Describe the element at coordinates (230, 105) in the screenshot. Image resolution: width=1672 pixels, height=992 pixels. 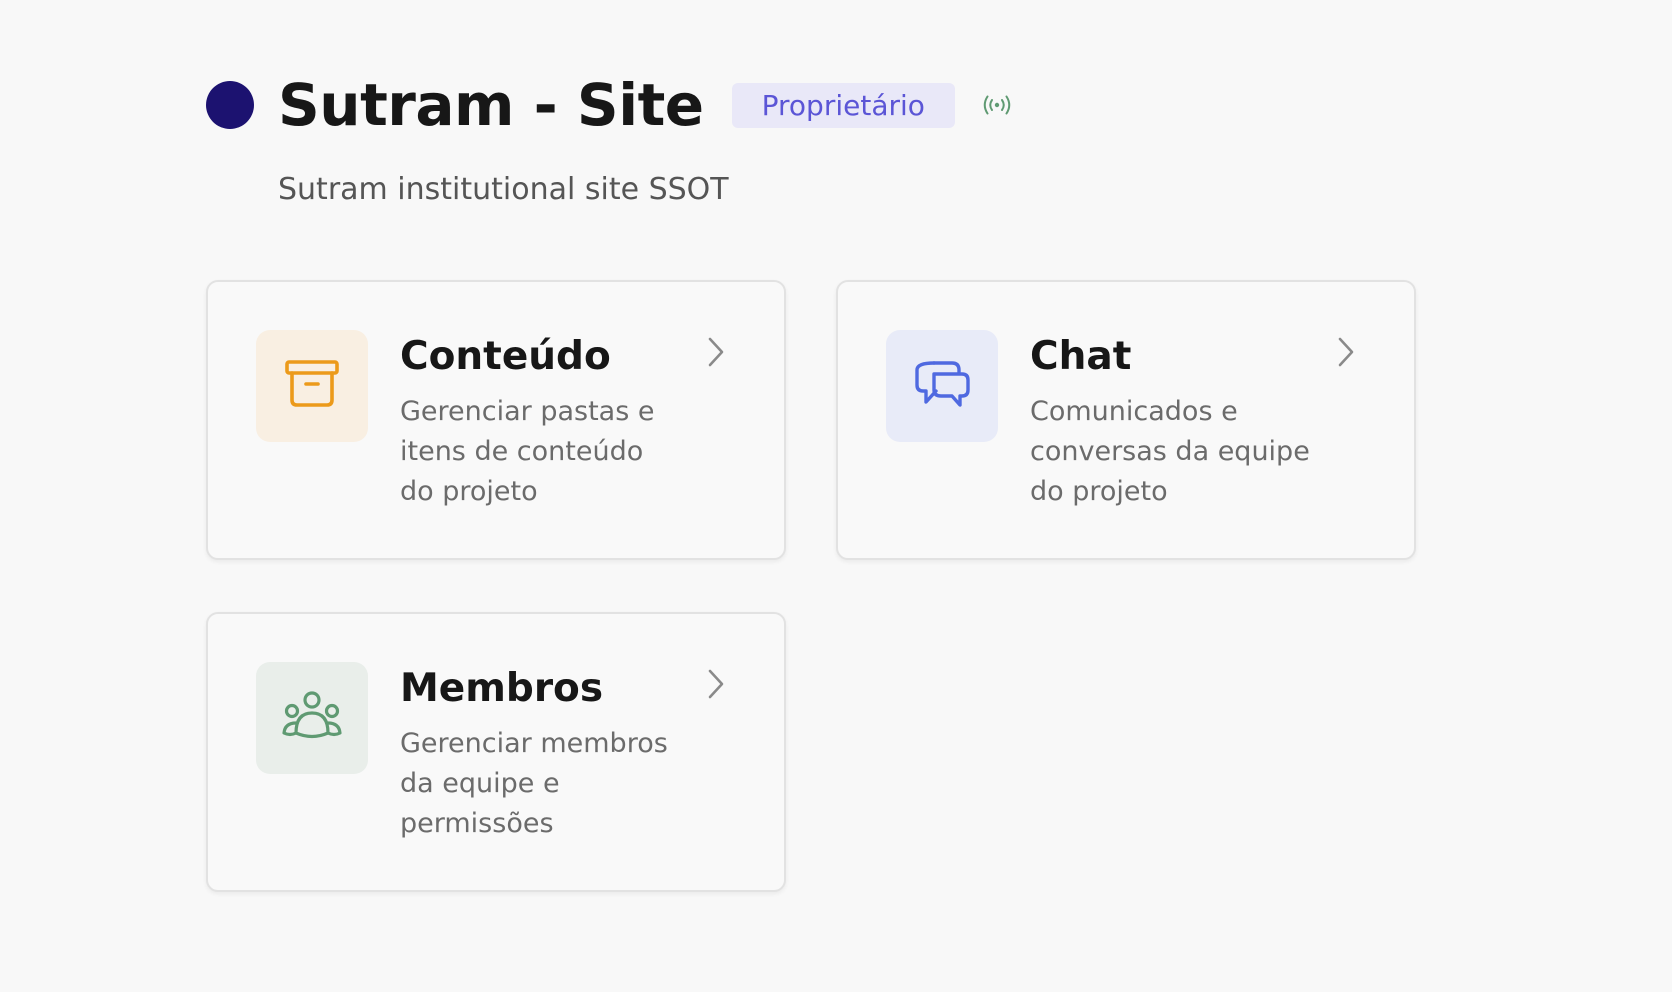
I see `project-color-dot` at that location.